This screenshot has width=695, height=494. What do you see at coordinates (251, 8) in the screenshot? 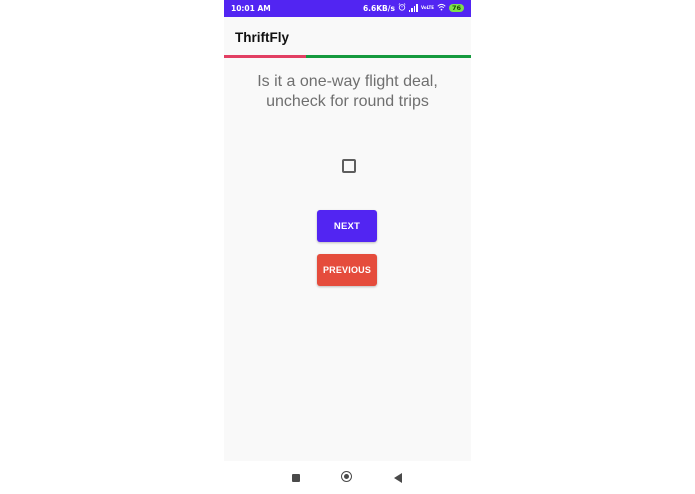
I see `status-time: 10:01 AM` at bounding box center [251, 8].